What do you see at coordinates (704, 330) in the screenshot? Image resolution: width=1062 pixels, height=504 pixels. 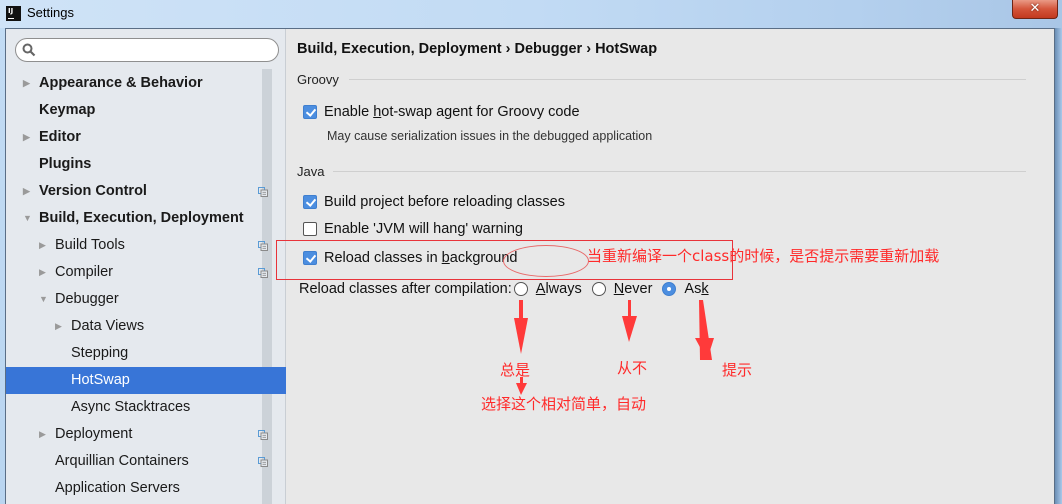 I see `arrow-to-ask-note` at bounding box center [704, 330].